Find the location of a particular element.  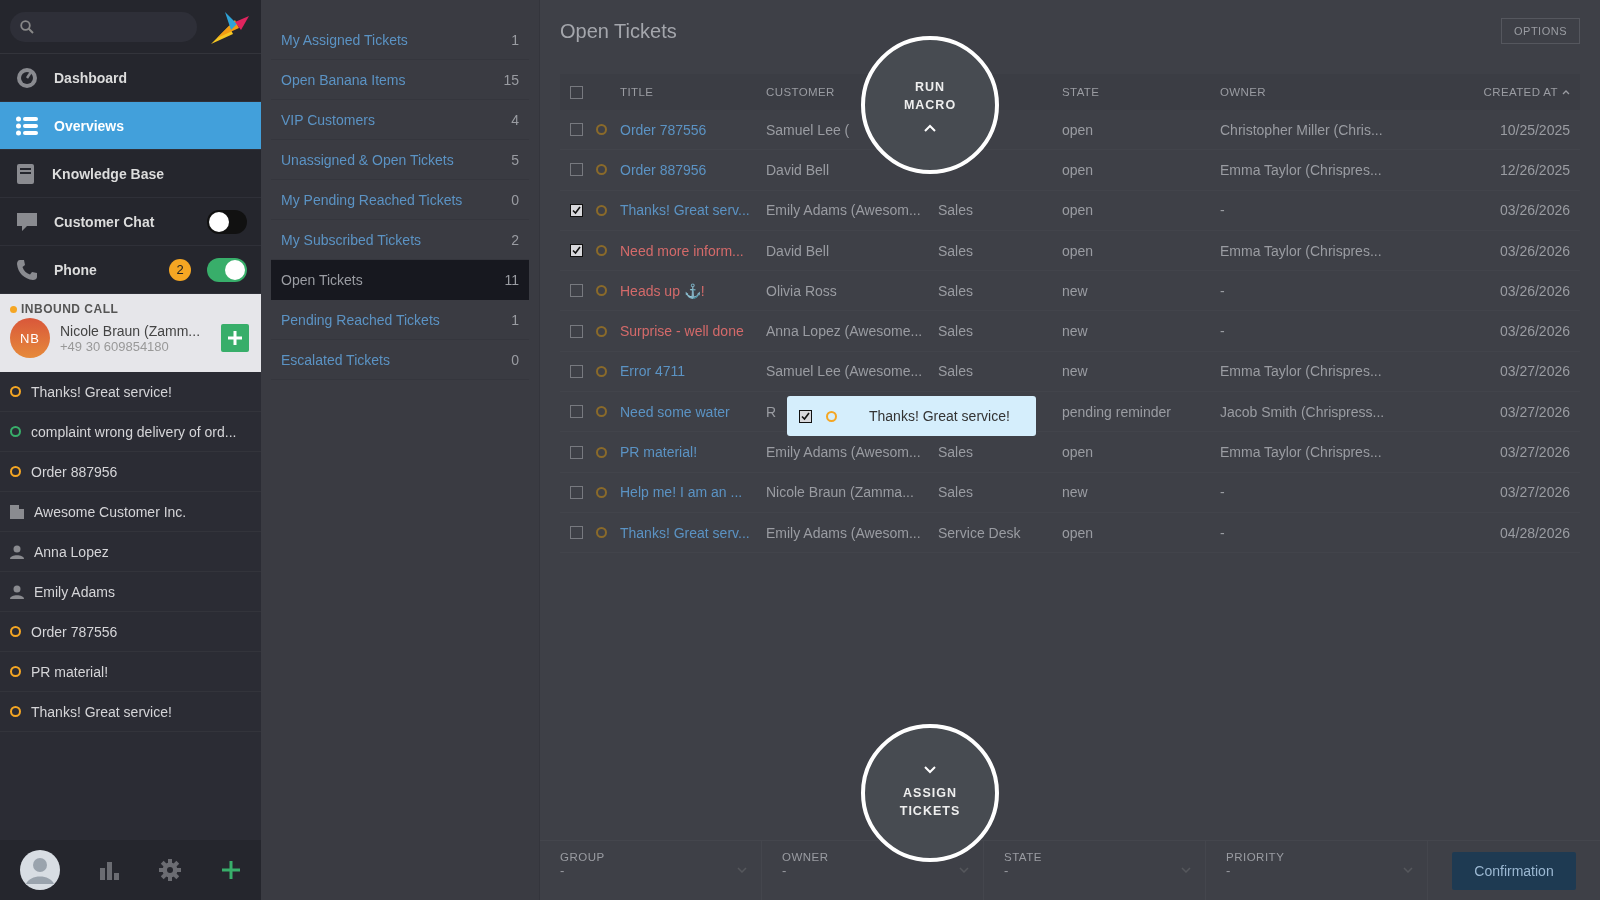

select-all-checkbox is located at coordinates (576, 92).